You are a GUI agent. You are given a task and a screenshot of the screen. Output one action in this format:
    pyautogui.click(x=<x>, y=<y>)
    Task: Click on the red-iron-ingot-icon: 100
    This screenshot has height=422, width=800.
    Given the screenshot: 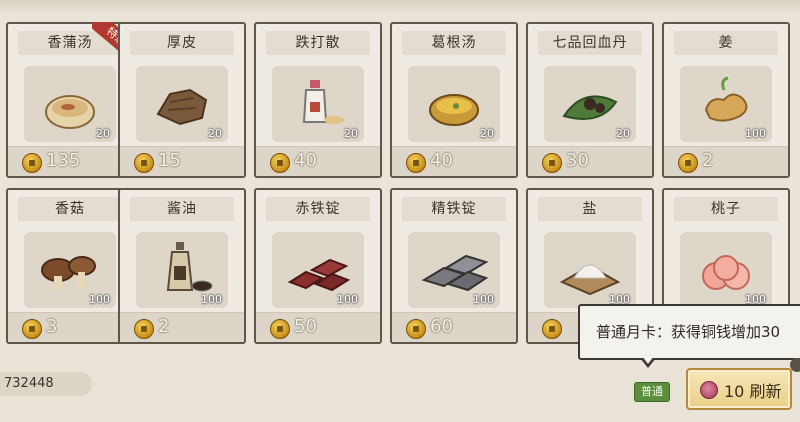 What is the action you would take?
    pyautogui.click(x=318, y=270)
    